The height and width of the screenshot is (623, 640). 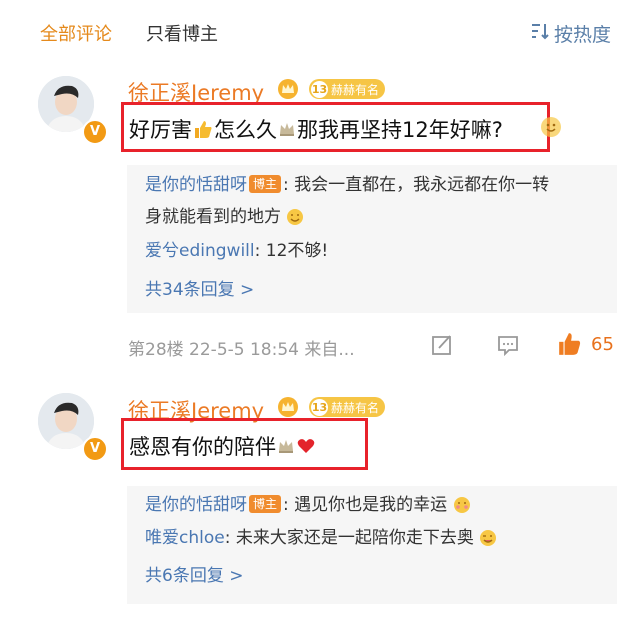 What do you see at coordinates (540, 33) in the screenshot?
I see `sort-icon` at bounding box center [540, 33].